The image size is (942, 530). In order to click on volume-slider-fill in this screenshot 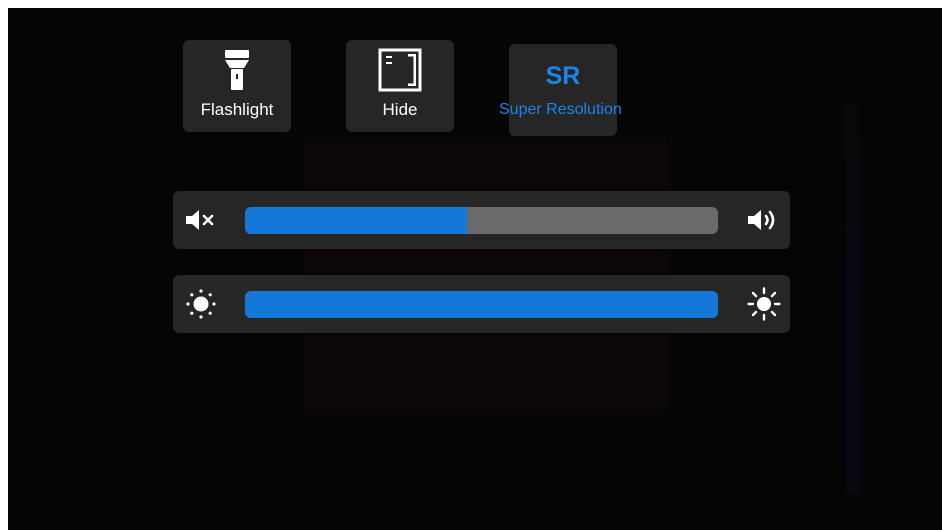, I will do `click(356, 220)`.